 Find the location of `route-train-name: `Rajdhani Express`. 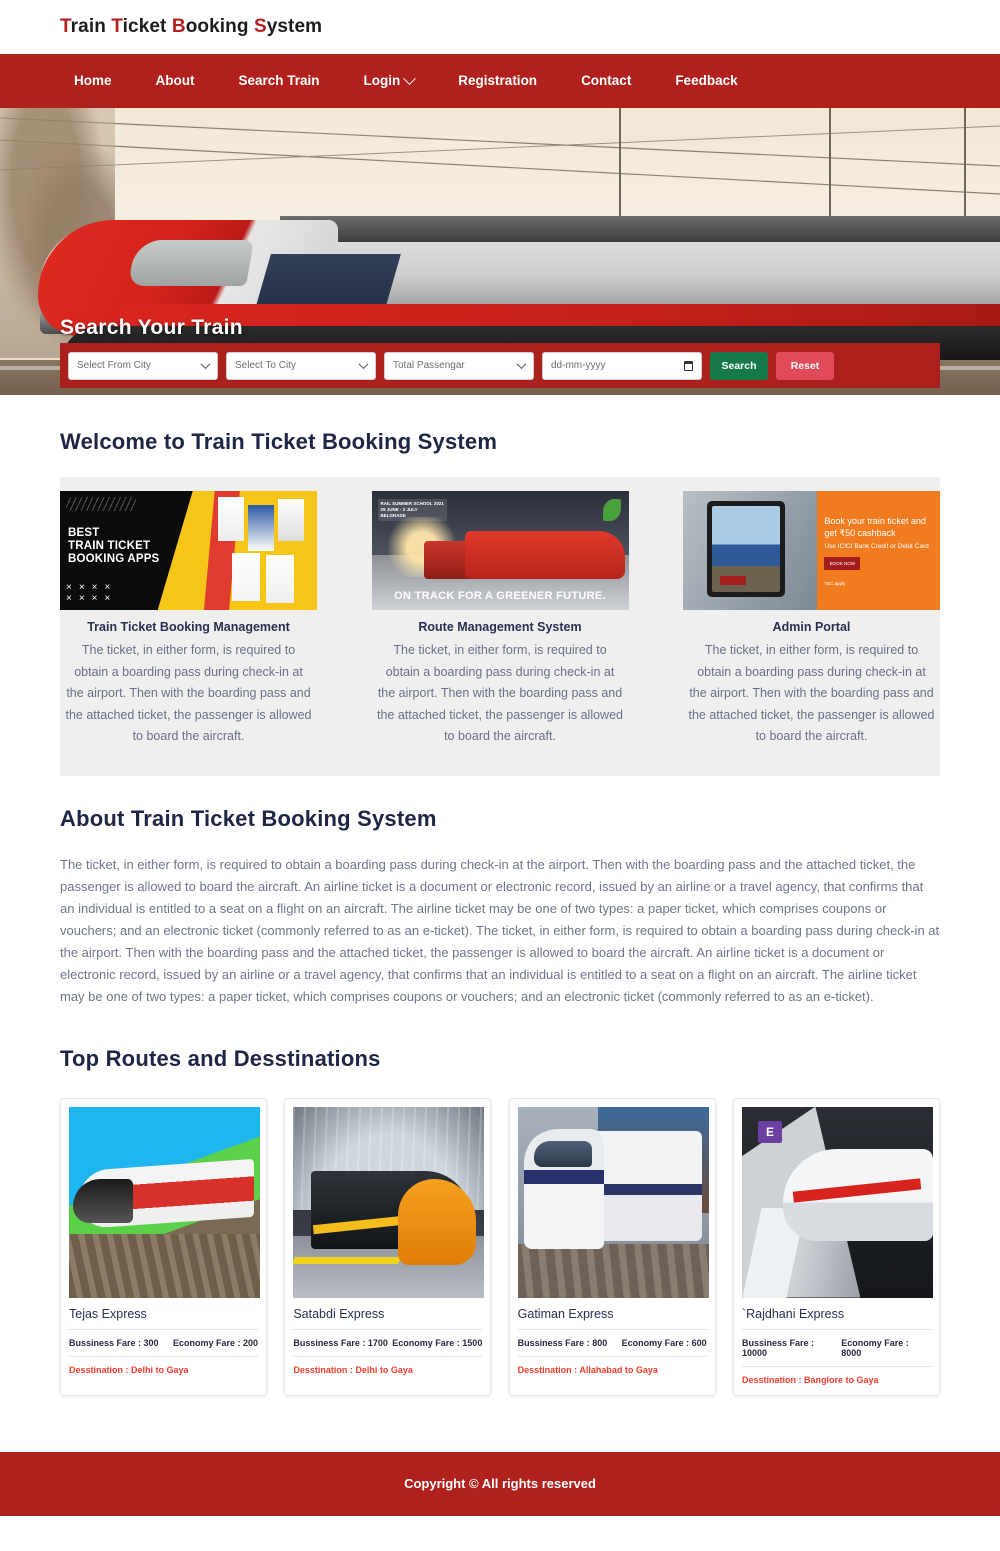

route-train-name: `Rajdhani Express is located at coordinates (836, 1318).